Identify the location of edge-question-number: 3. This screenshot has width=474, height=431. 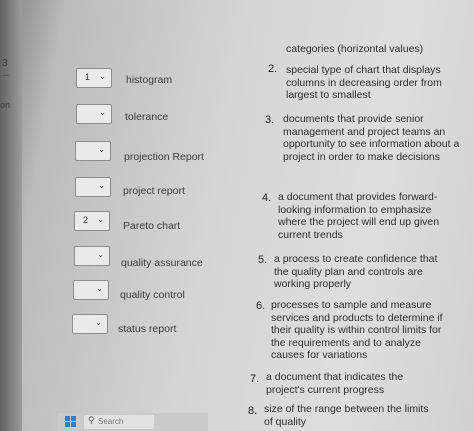
(5, 63).